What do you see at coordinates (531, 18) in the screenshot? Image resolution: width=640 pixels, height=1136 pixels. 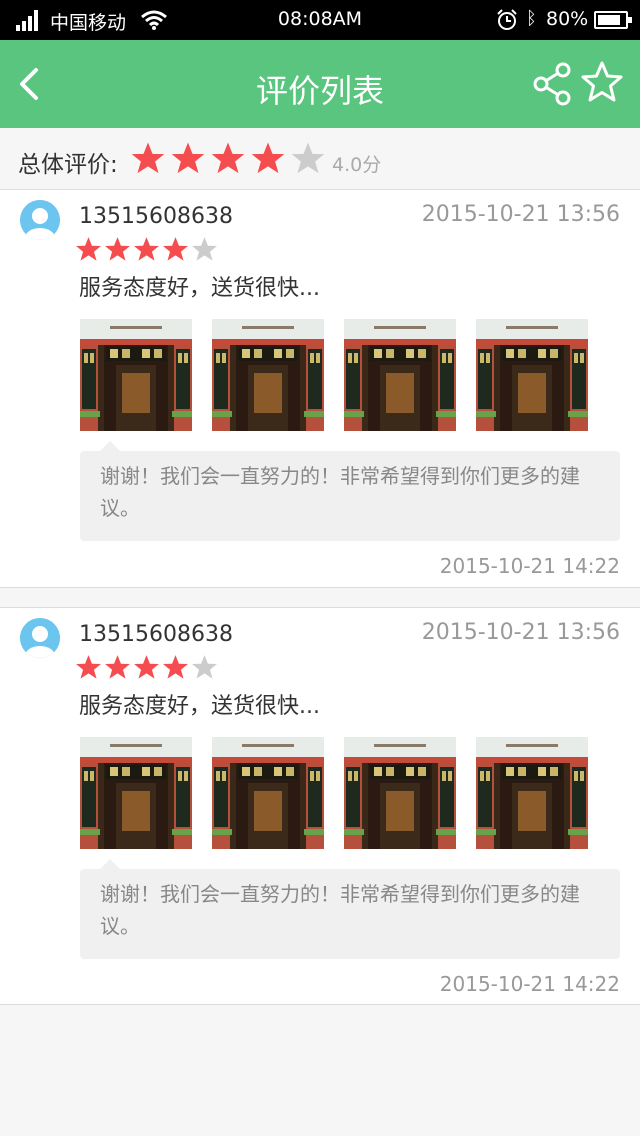 I see `bluetooth-icon: ᛒ` at bounding box center [531, 18].